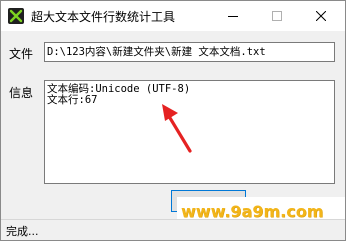 The height and width of the screenshot is (241, 346). I want to click on info-label: 信息, so click(21, 93).